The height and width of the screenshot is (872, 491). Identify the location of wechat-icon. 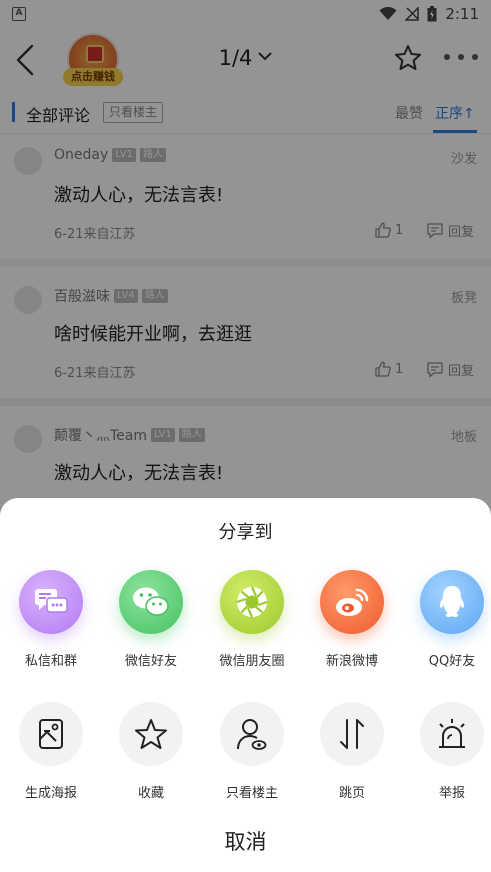
(151, 602).